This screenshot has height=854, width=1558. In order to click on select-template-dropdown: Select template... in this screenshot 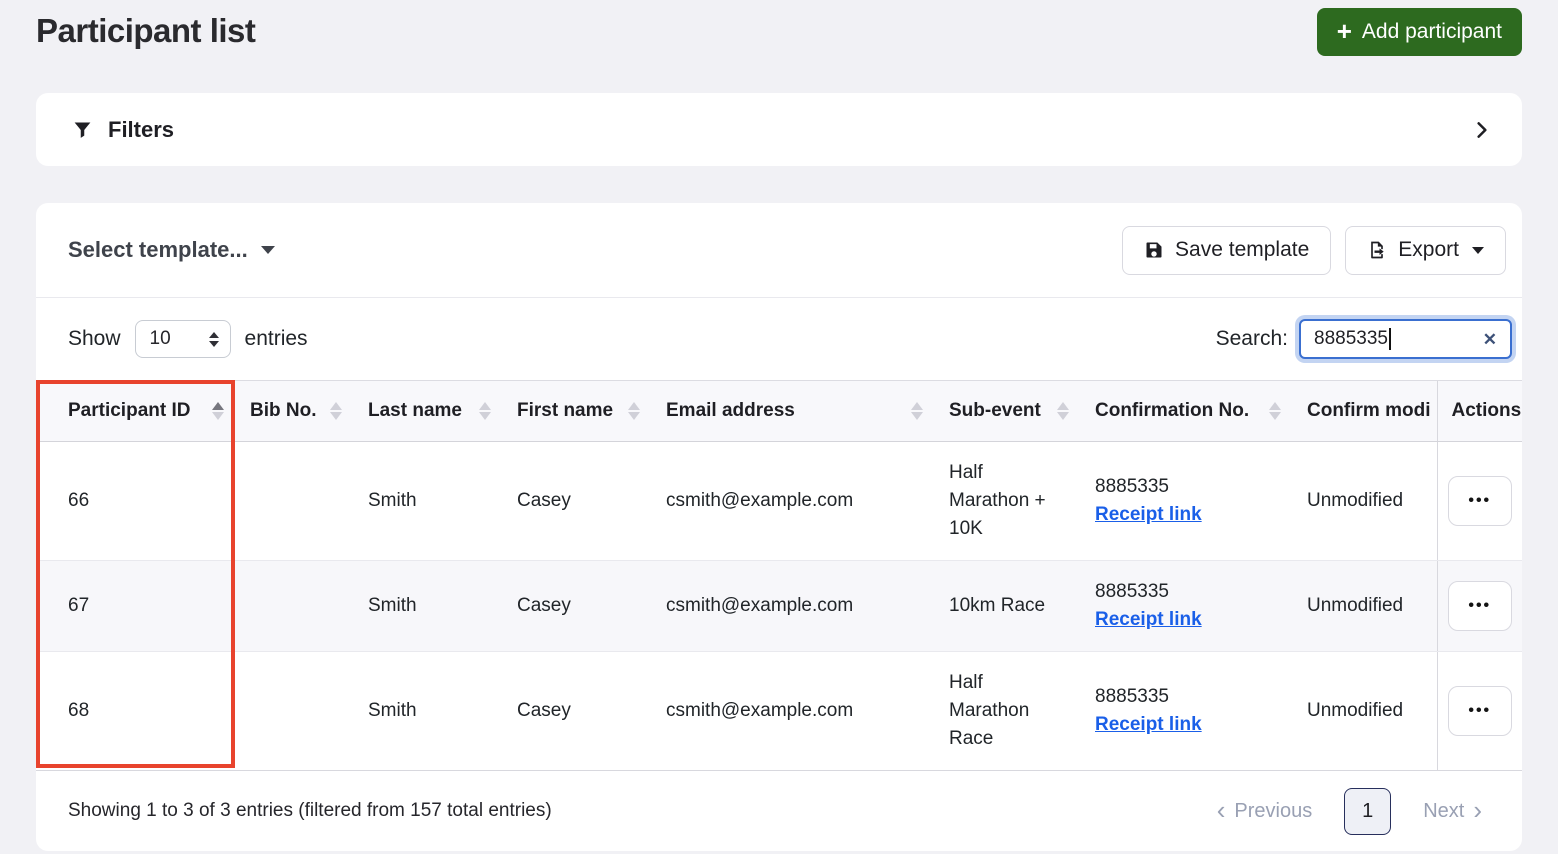, I will do `click(171, 250)`.